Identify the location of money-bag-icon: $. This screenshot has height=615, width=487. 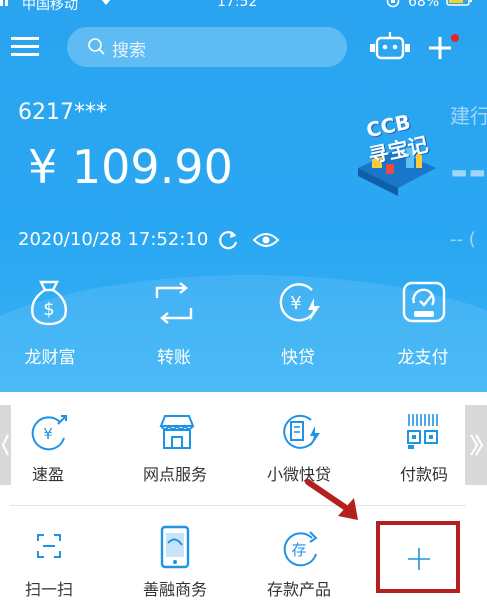
(49, 304).